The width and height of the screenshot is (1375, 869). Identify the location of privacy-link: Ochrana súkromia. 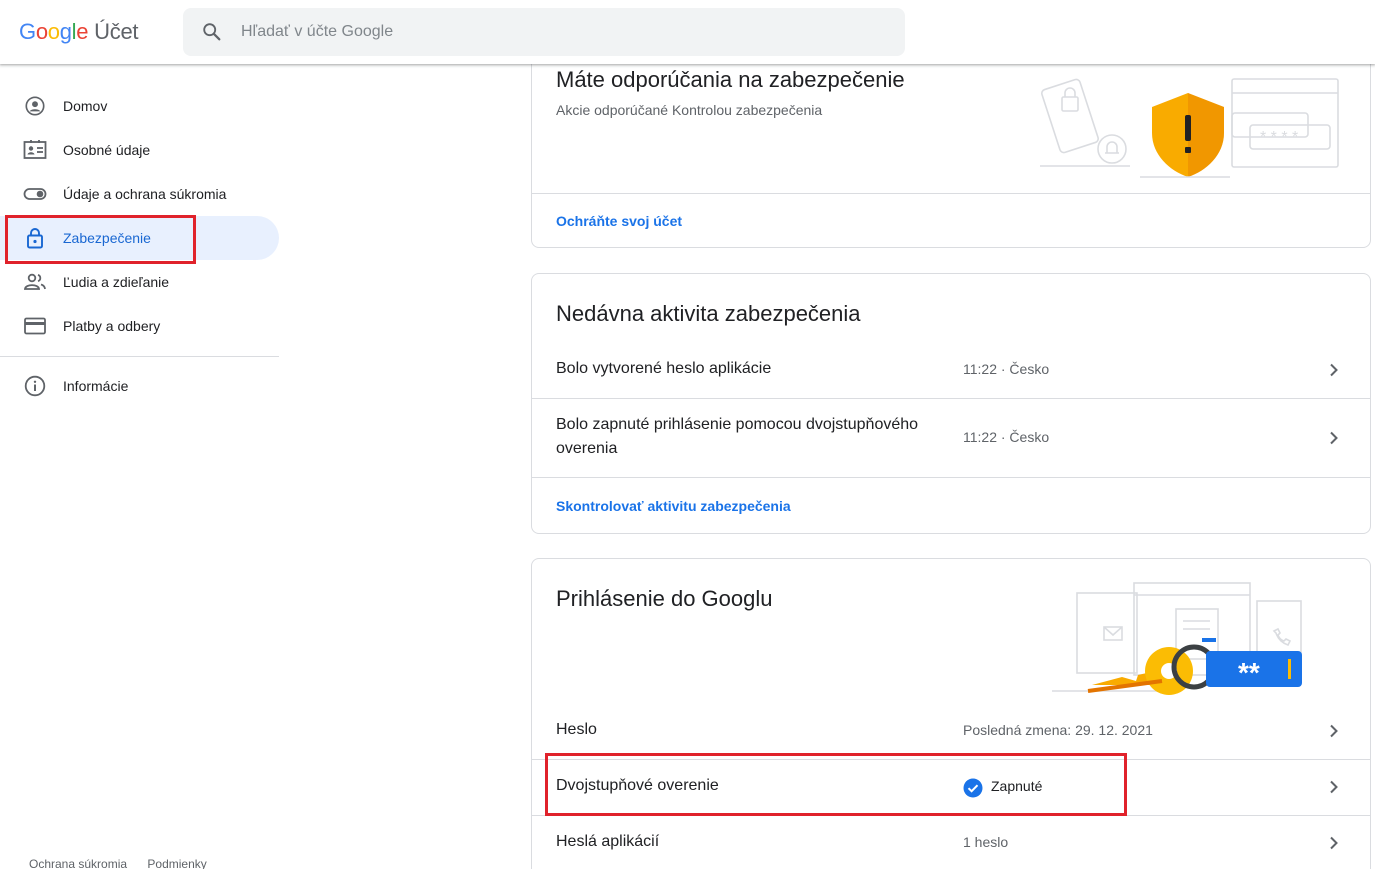
(78, 863).